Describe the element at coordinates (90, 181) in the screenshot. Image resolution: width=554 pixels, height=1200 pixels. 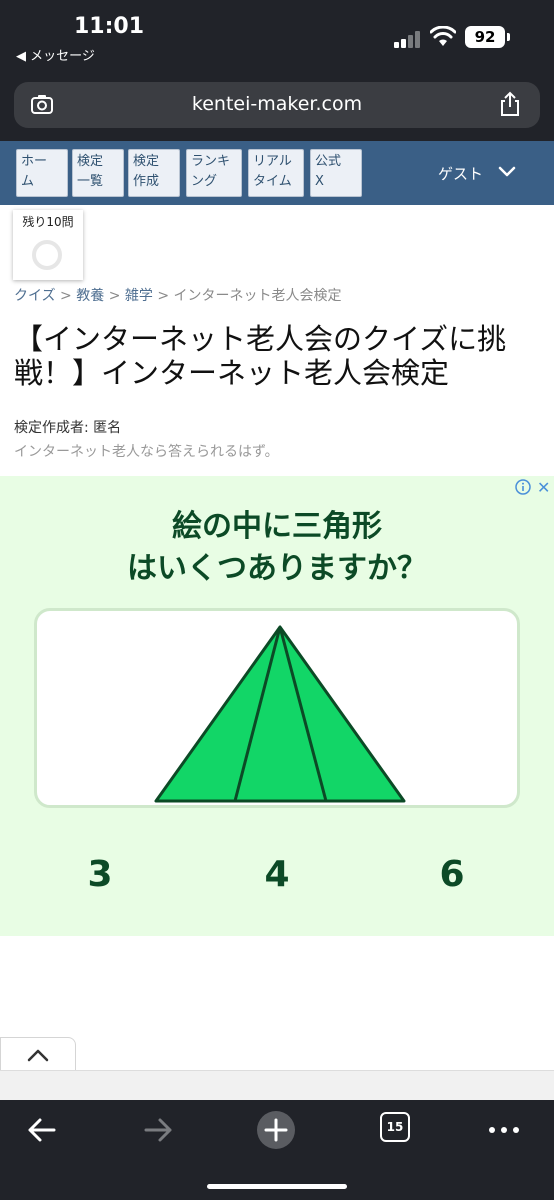
I see `nav-test-list-label-2: 一覧` at that location.